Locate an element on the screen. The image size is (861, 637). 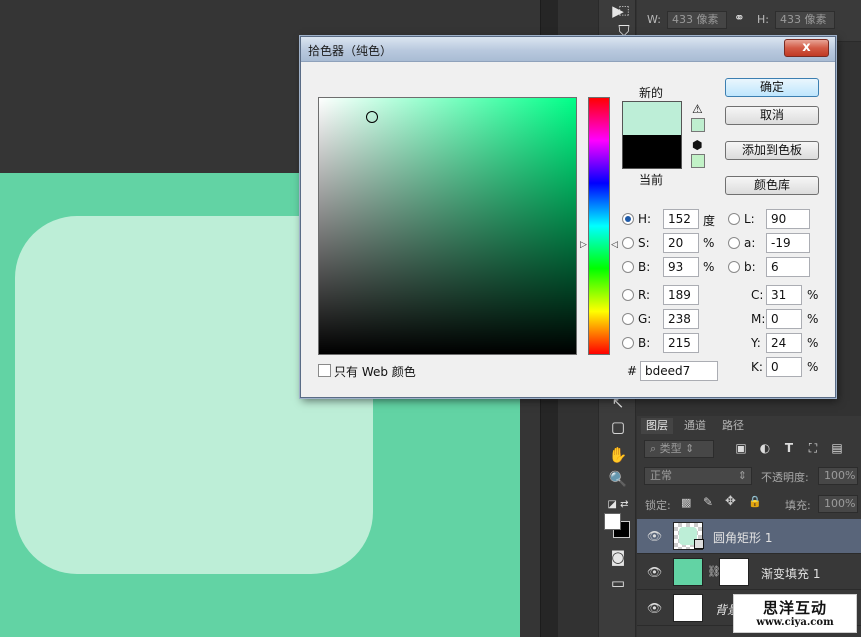
b-channel-field: 6 is located at coordinates (788, 267).